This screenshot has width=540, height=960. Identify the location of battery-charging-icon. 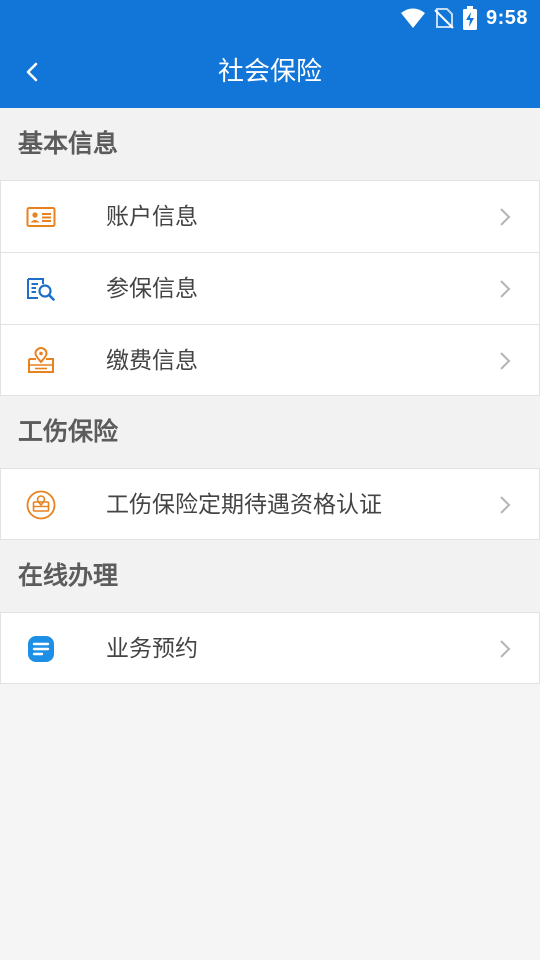
(469, 18).